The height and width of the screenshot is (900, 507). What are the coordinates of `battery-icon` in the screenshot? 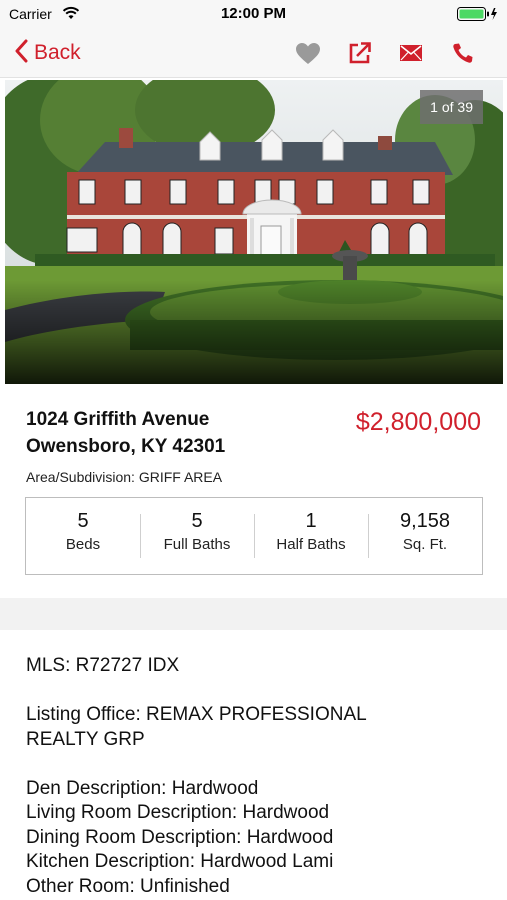 It's located at (478, 16).